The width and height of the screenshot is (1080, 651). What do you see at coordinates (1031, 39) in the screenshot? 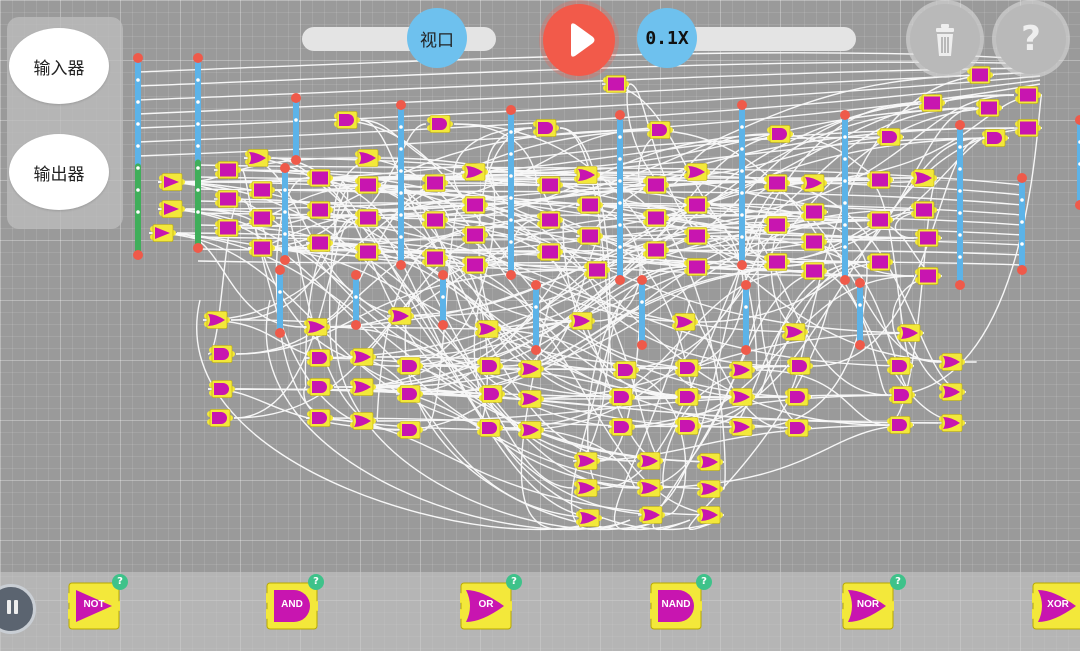
I see `help-button: ?` at bounding box center [1031, 39].